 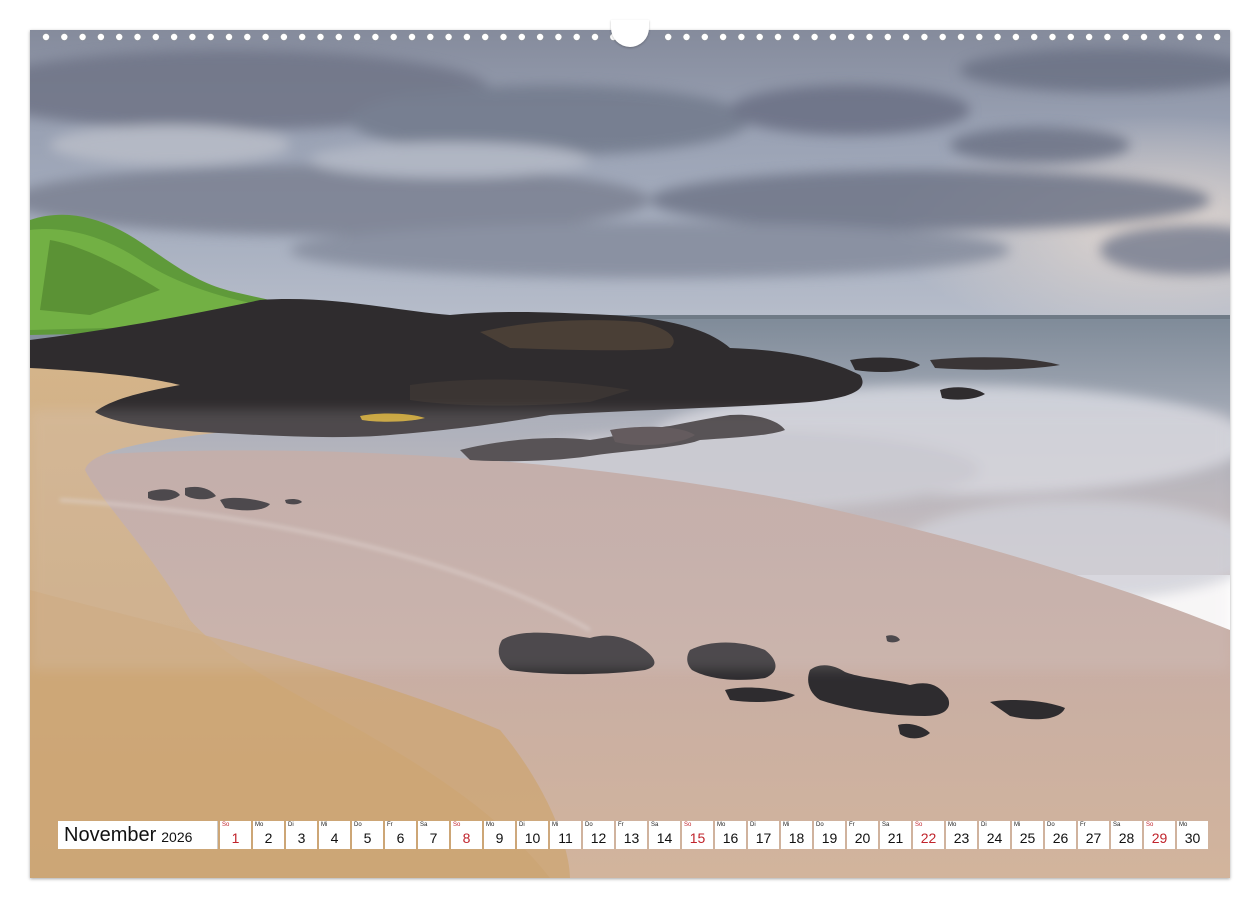 I want to click on day-cell: Mi 11, so click(x=565, y=835).